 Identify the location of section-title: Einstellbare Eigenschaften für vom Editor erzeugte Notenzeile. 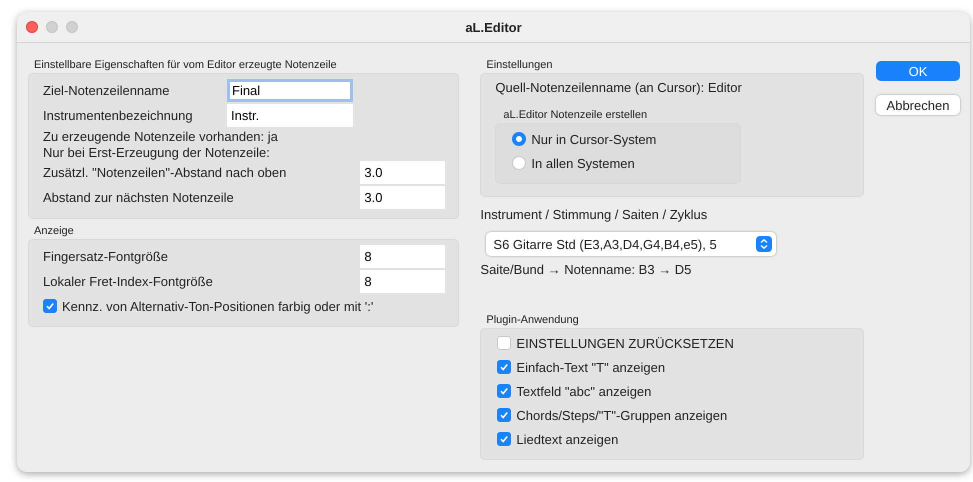
(185, 65).